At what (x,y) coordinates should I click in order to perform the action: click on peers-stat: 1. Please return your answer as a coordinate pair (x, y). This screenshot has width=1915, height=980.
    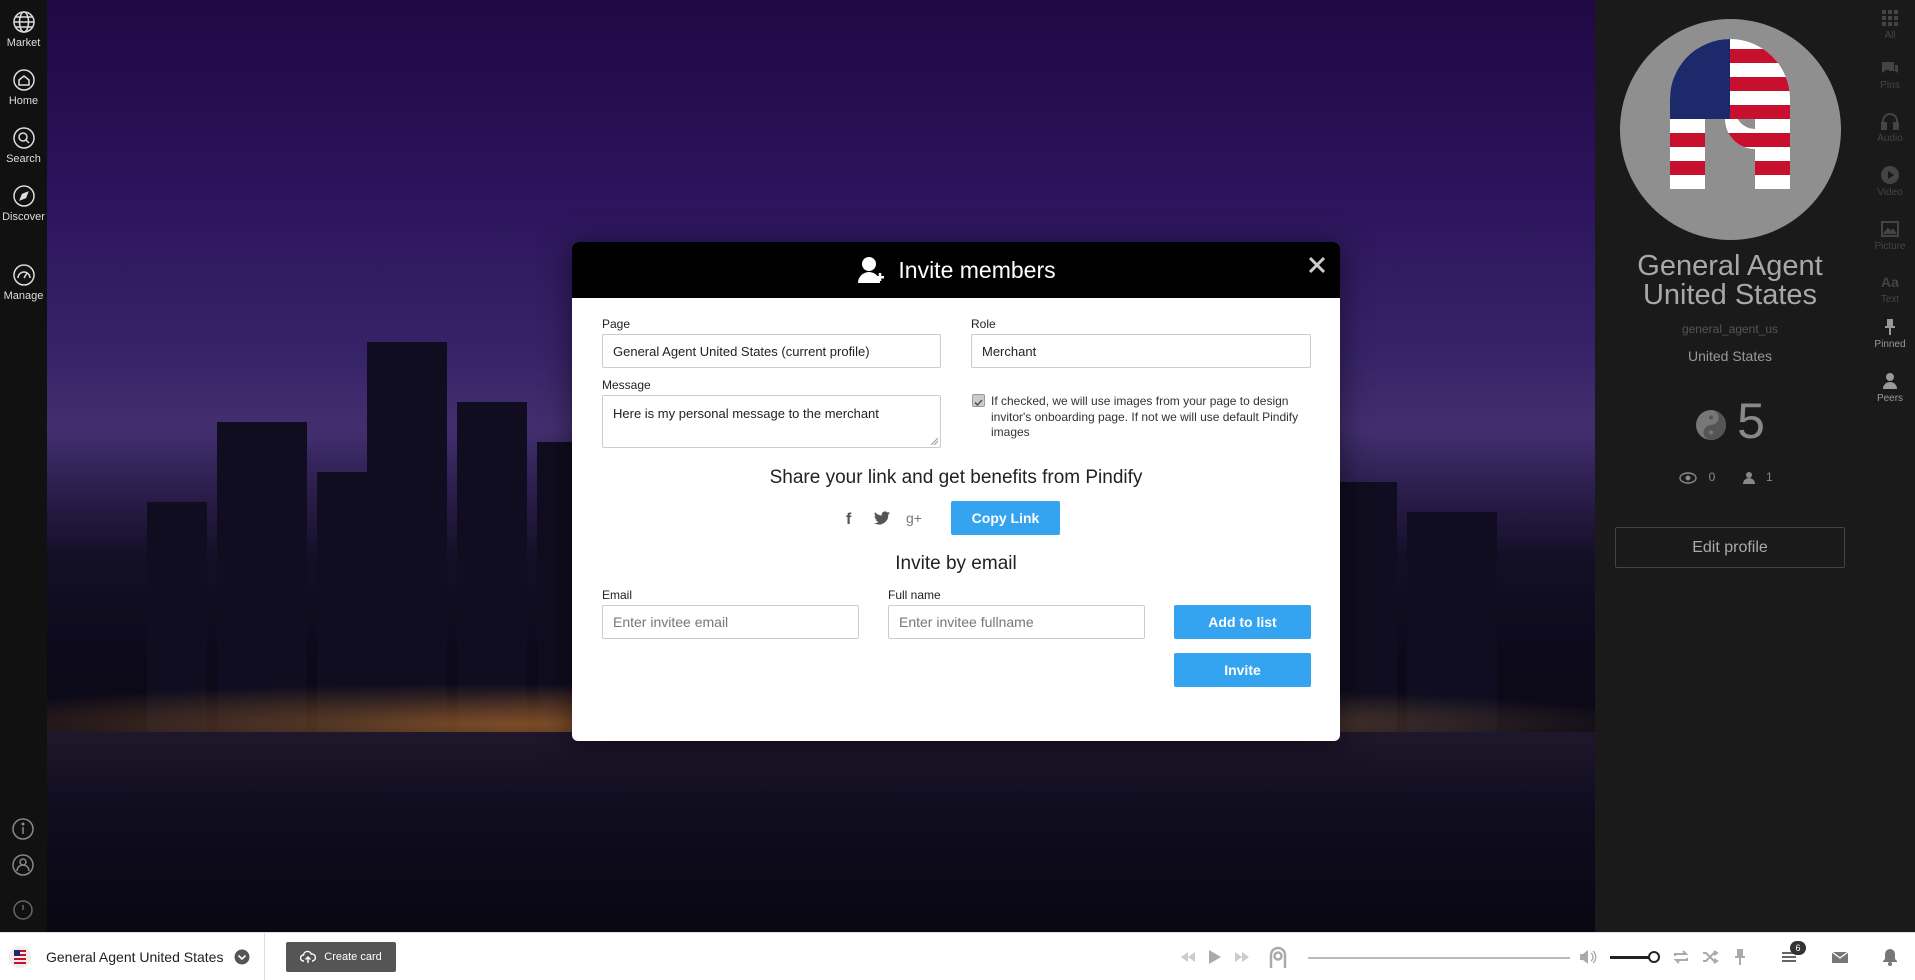
    Looking at the image, I should click on (1761, 477).